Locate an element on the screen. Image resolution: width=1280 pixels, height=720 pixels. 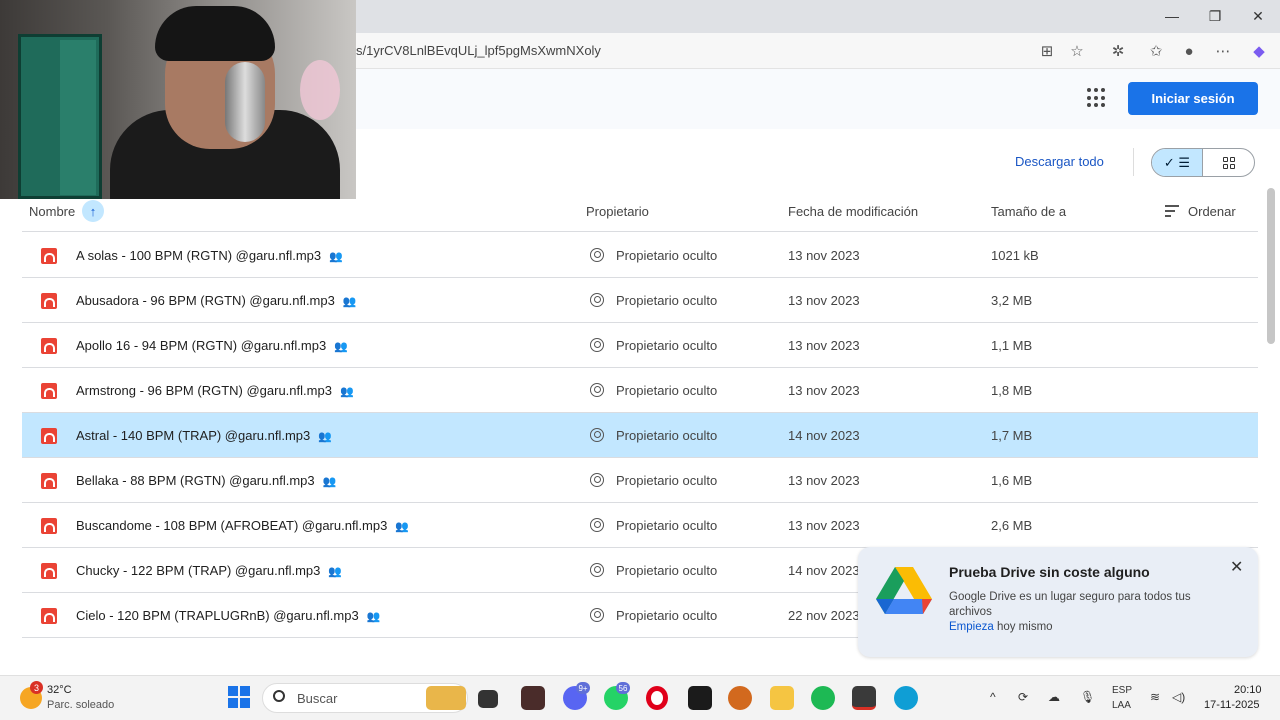
column-modified: Fecha de modificación is located at coordinates (853, 211).